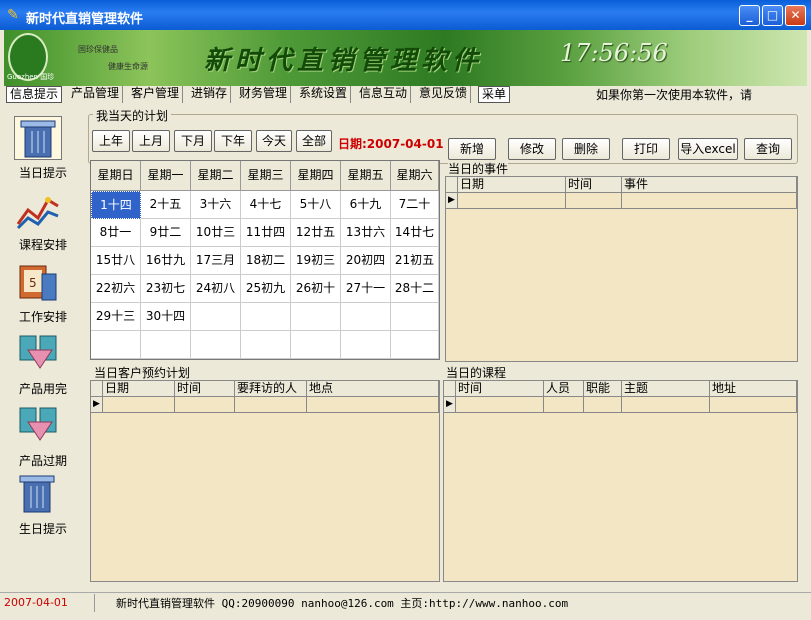 This screenshot has width=811, height=620. Describe the element at coordinates (274, 141) in the screenshot. I see `today-button: 今天` at that location.